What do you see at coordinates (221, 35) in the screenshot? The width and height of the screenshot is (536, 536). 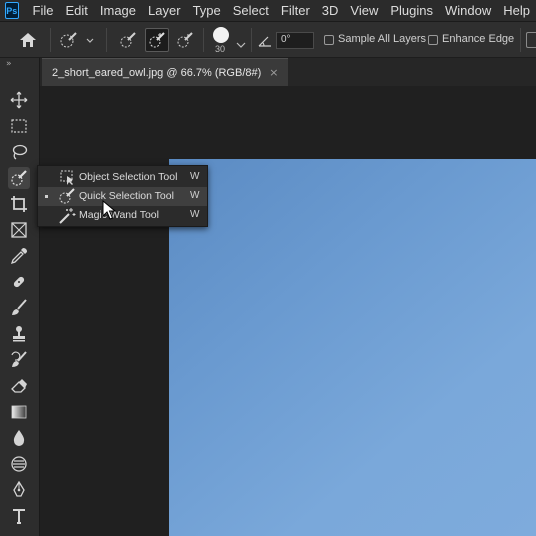 I see `brush-size-preview` at bounding box center [221, 35].